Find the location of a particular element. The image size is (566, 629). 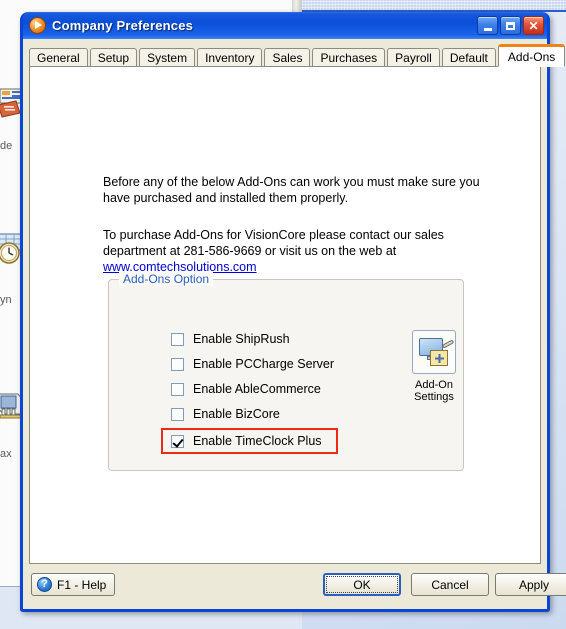

tab-inventory: Inventory is located at coordinates (230, 57).